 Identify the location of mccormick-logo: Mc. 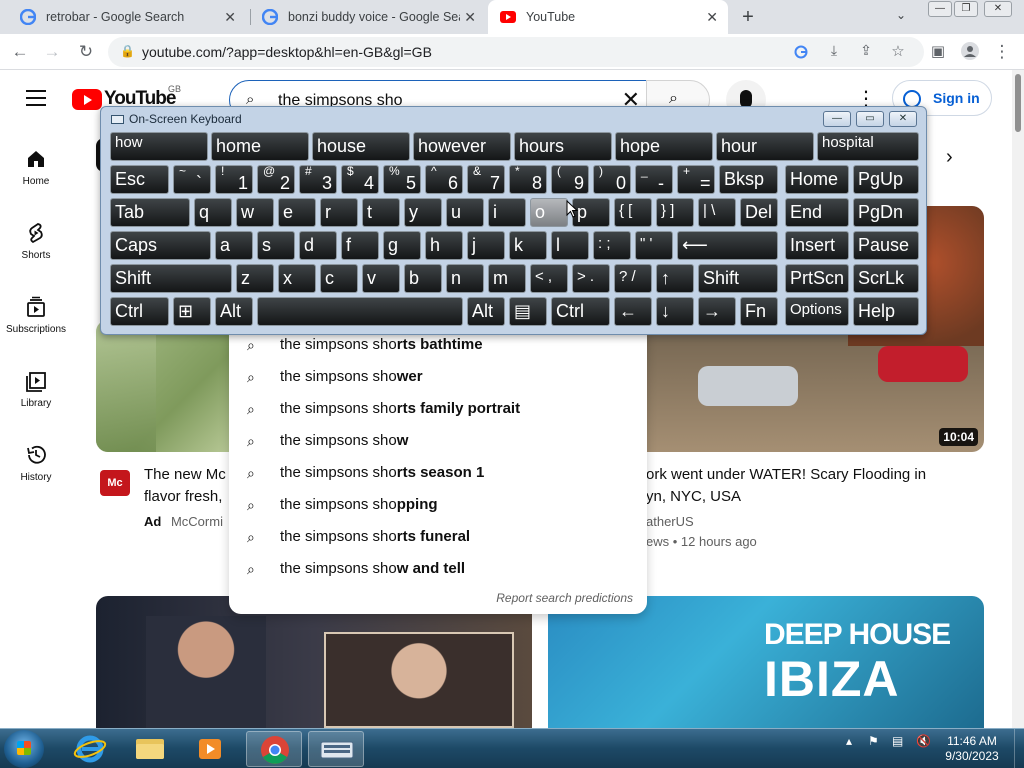
(115, 483).